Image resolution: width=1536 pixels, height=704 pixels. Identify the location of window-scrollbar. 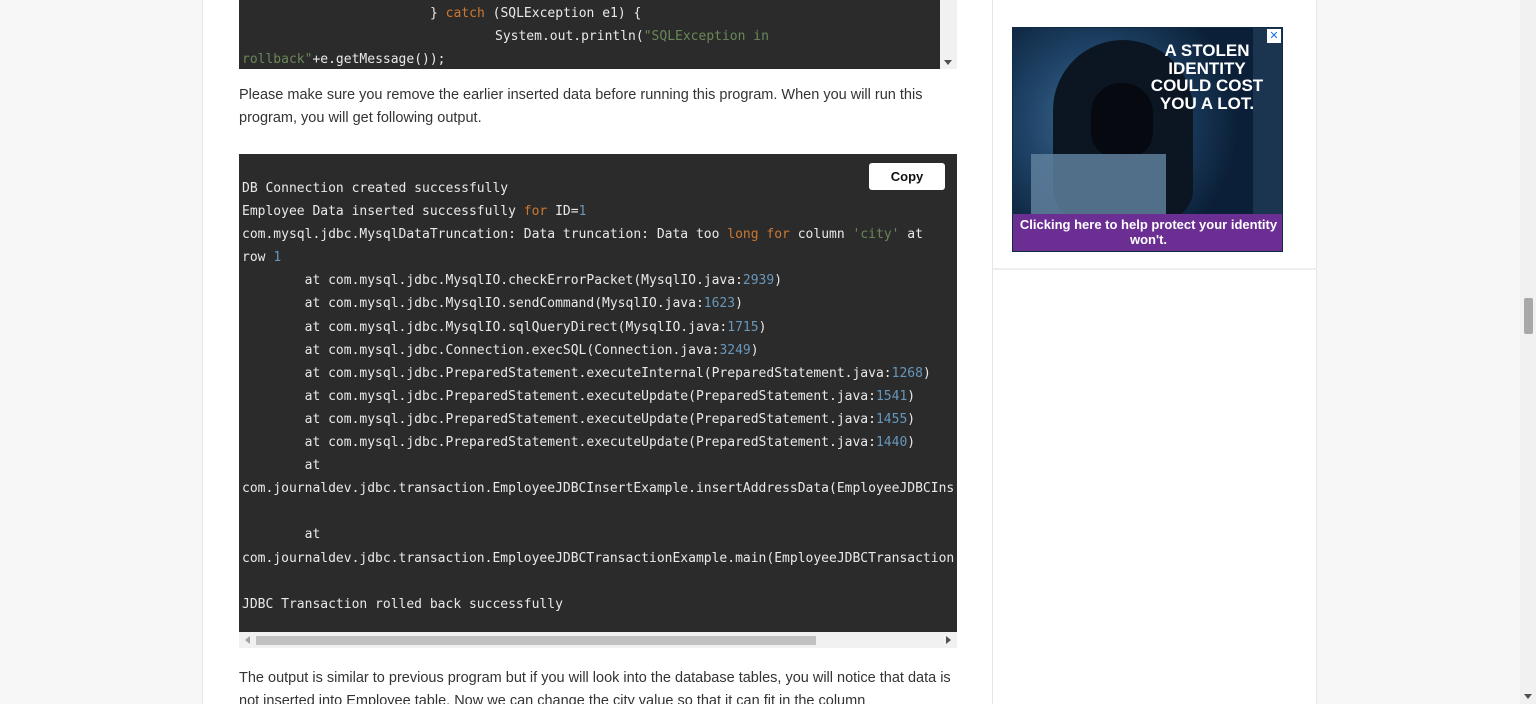
(1528, 352).